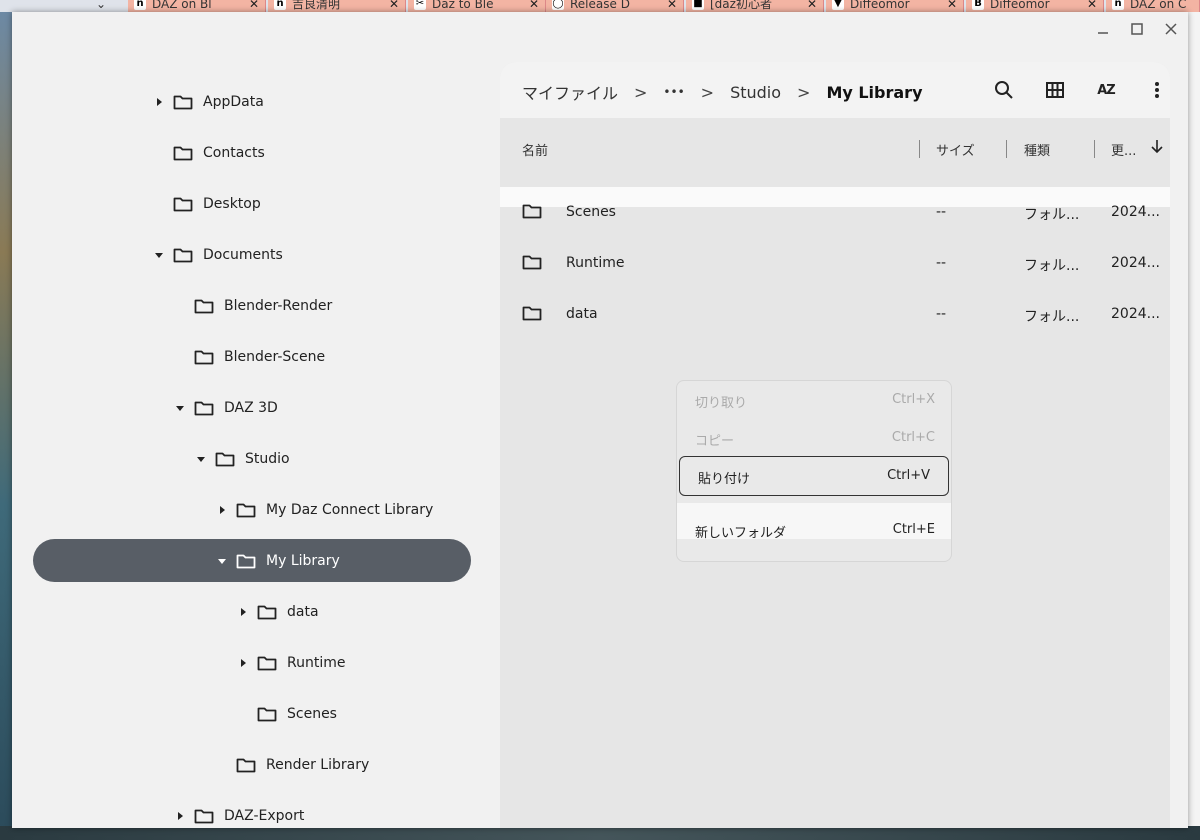  What do you see at coordinates (895, 6) in the screenshot?
I see `browser-tab: ▼ Diffeomor ✕` at bounding box center [895, 6].